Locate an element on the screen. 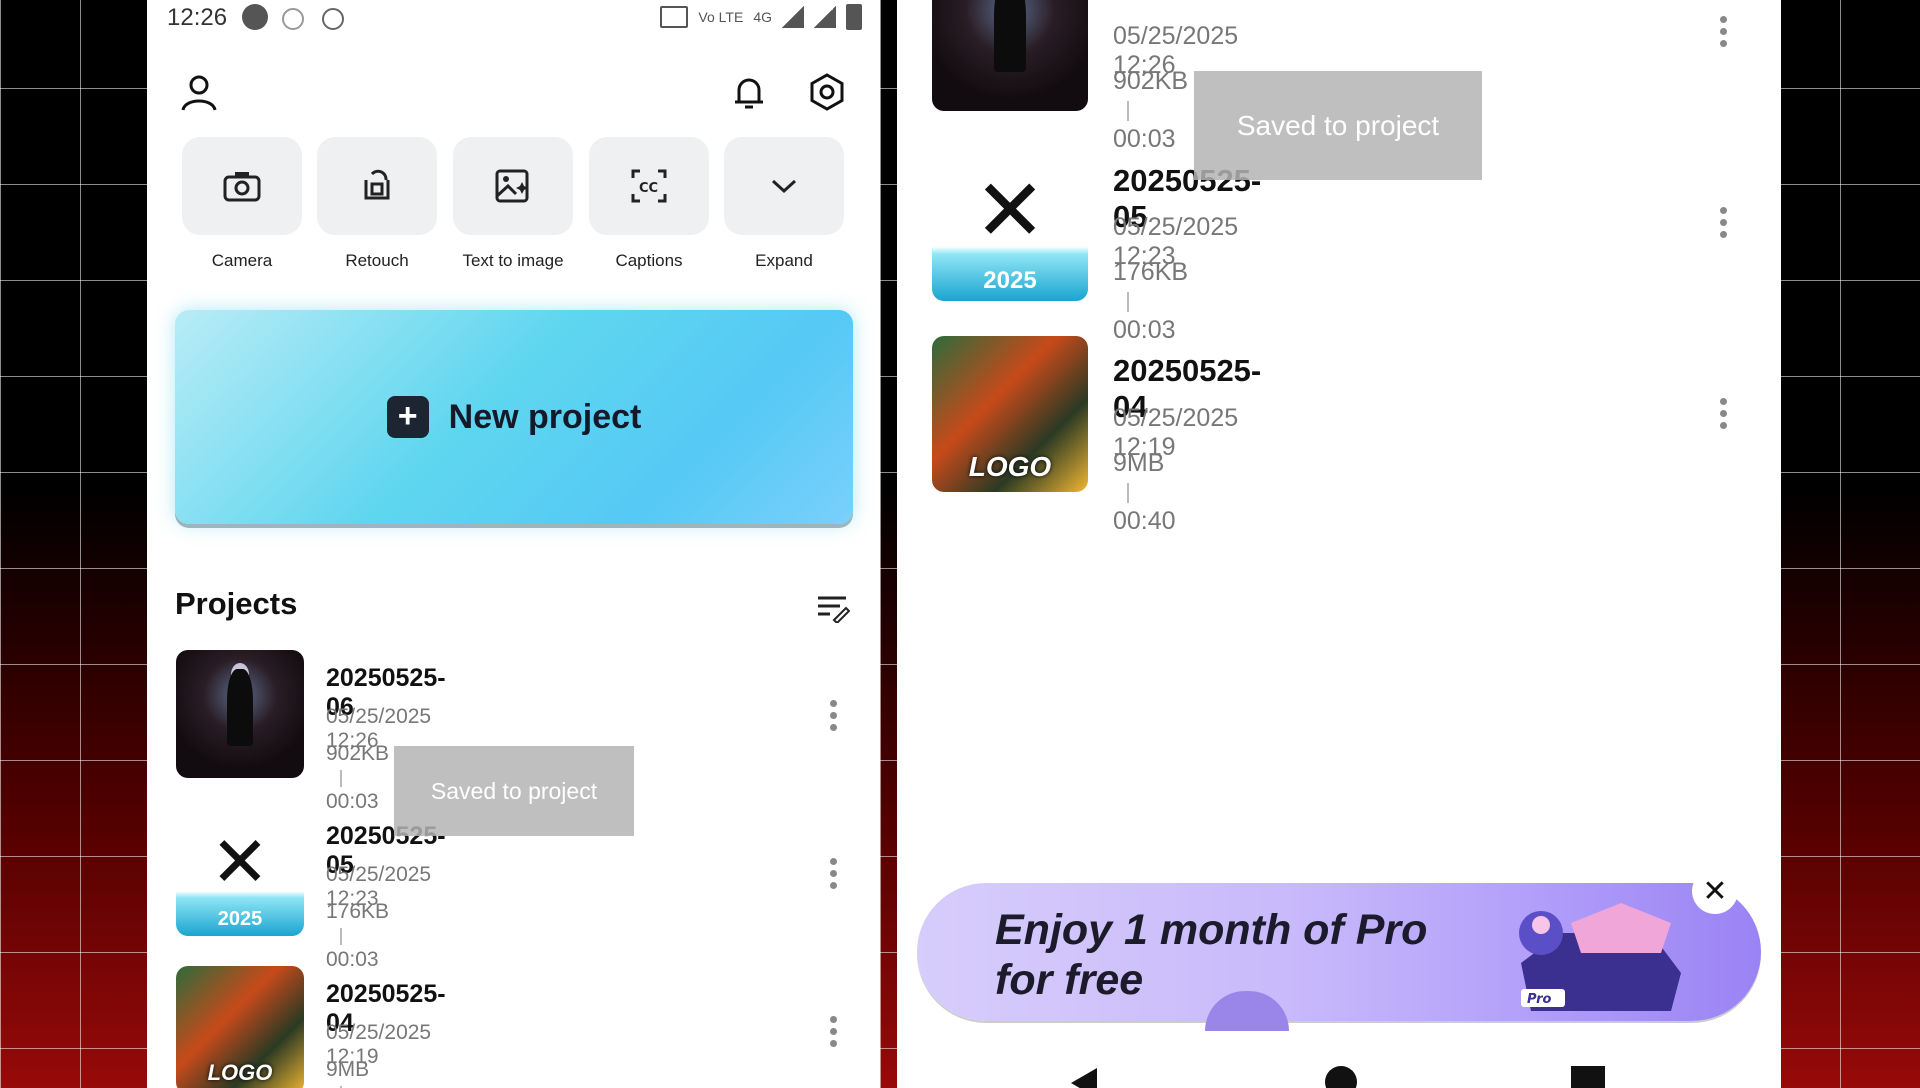 The image size is (1920, 1088). recents-icon is located at coordinates (1588, 1077).